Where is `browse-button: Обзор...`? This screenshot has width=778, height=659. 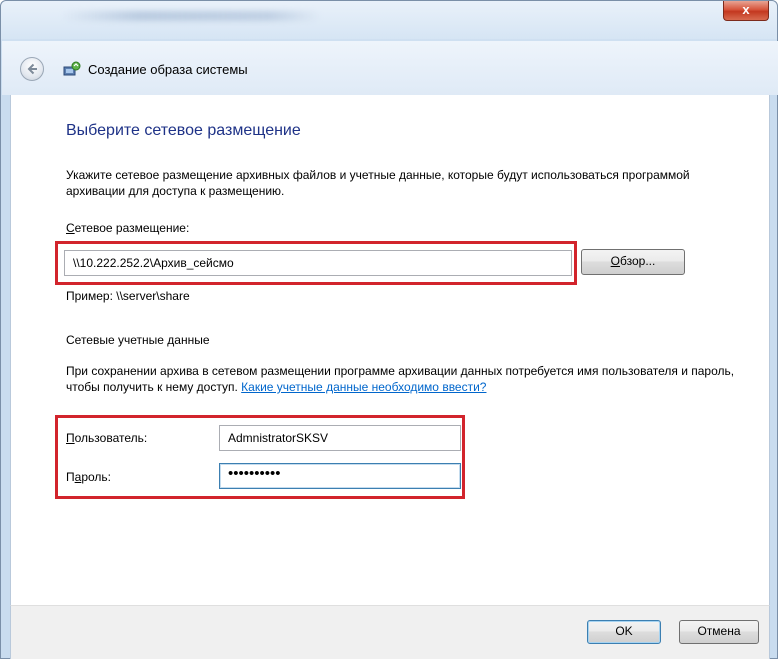 browse-button: Обзор... is located at coordinates (633, 262).